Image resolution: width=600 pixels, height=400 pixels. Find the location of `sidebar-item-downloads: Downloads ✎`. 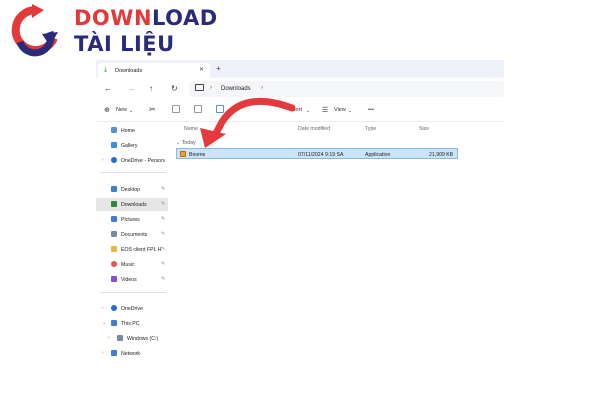

sidebar-item-downloads: Downloads ✎ is located at coordinates (132, 204).